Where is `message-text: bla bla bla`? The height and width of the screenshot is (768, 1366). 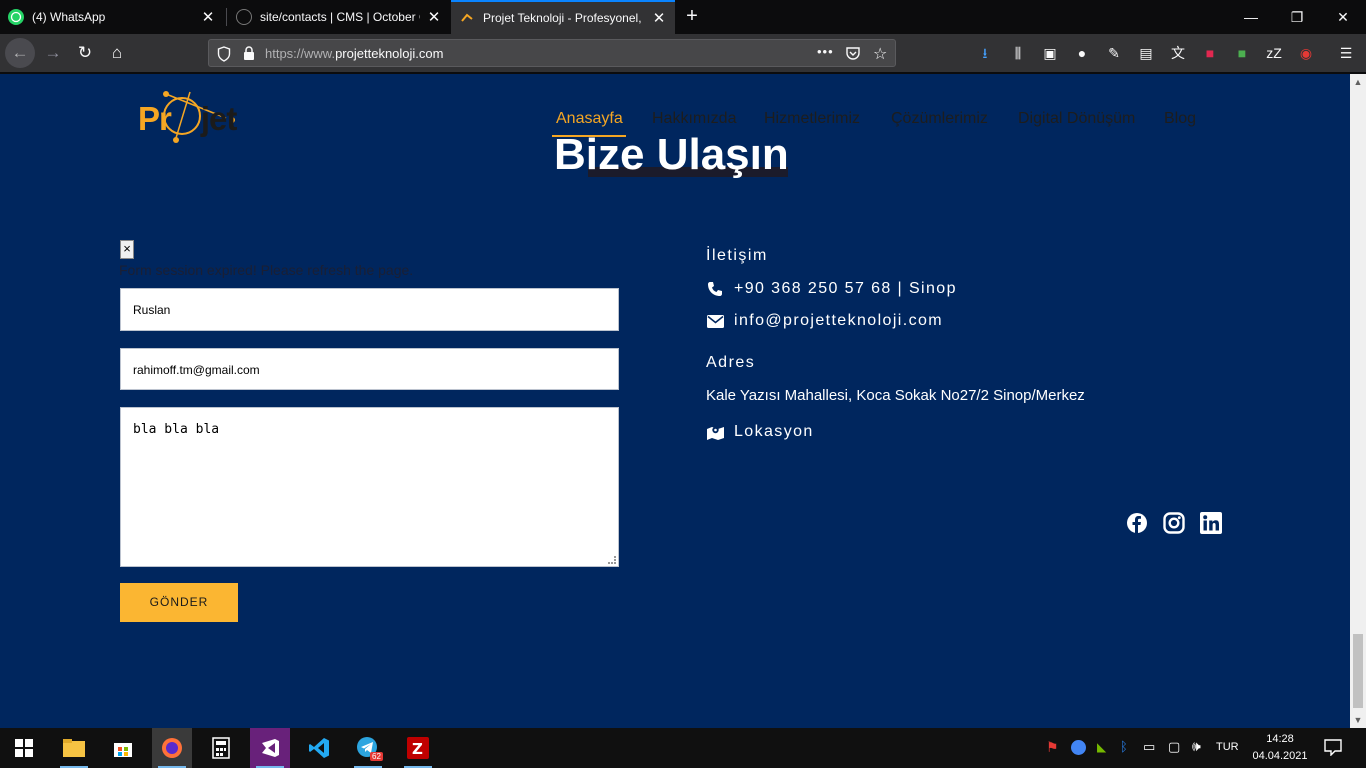 message-text: bla bla bla is located at coordinates (176, 429).